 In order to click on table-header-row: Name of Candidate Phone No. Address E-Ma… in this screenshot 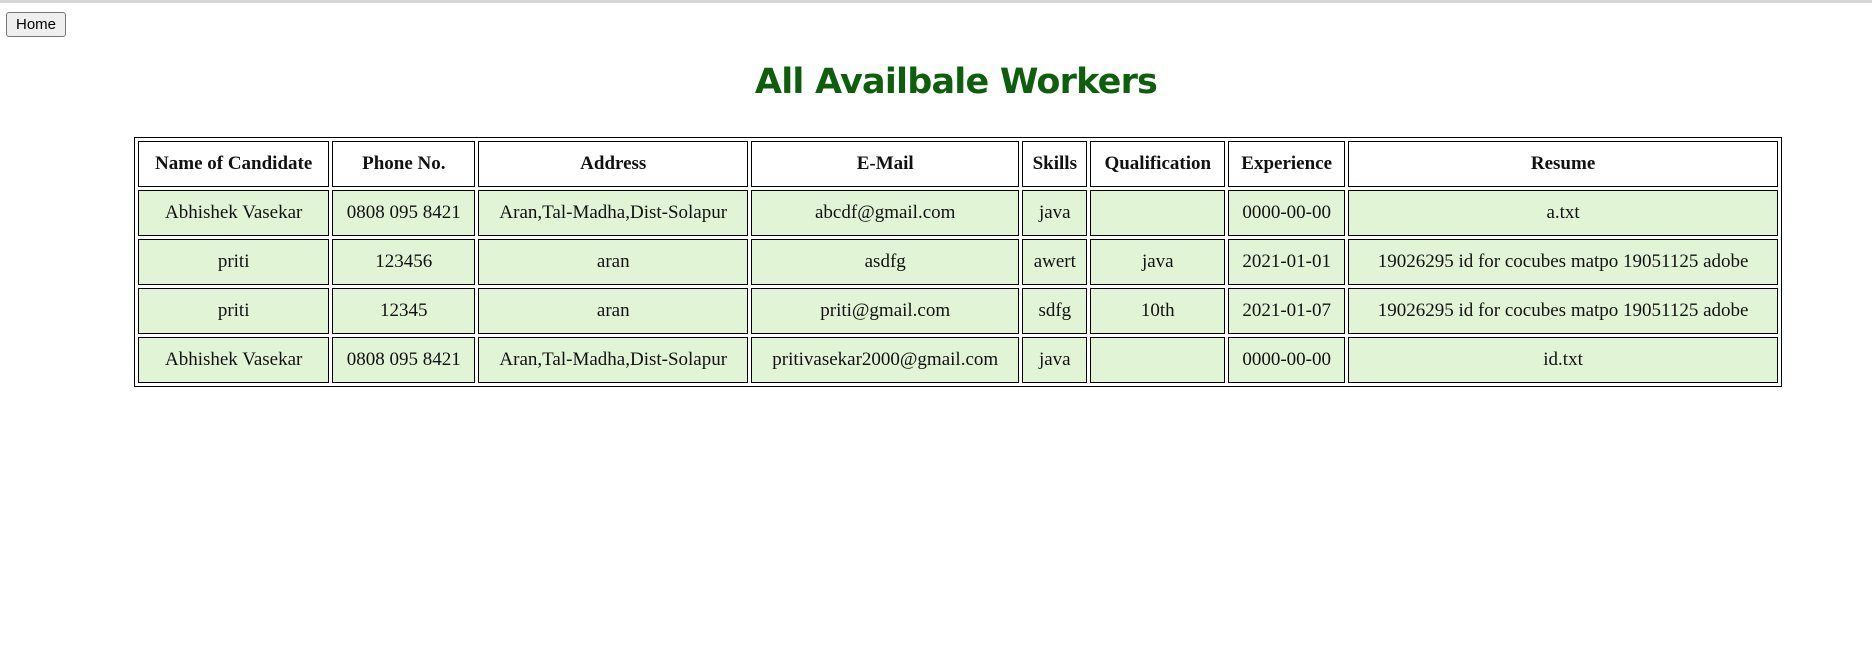, I will do `click(958, 164)`.